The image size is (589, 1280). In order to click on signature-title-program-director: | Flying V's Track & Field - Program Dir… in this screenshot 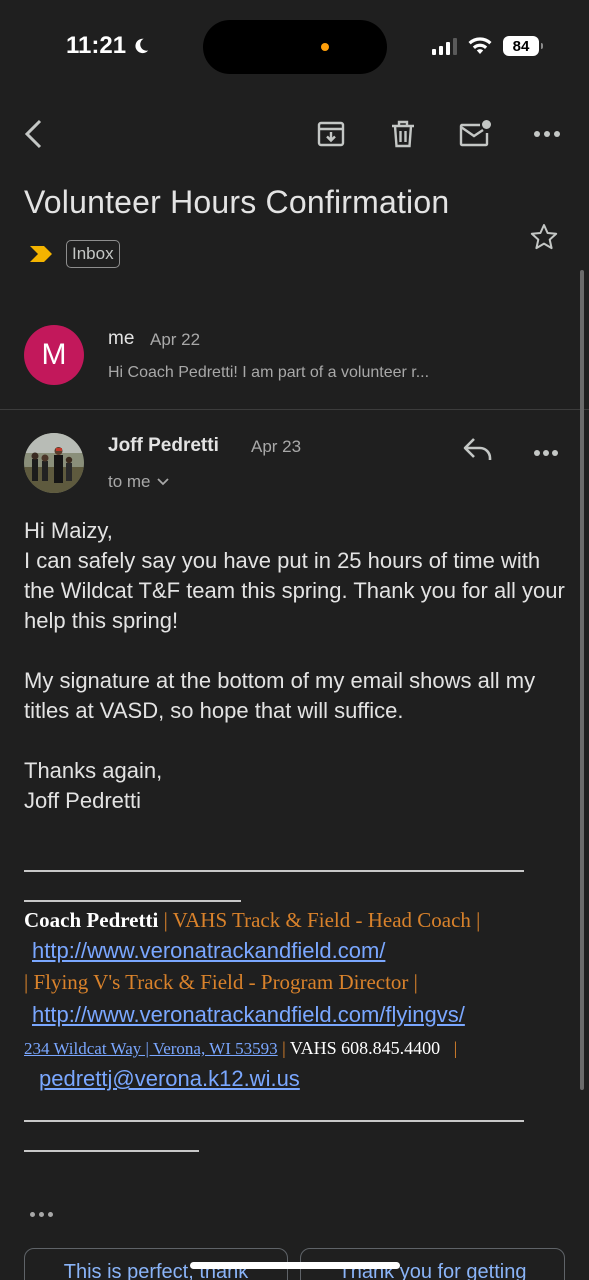, I will do `click(221, 982)`.